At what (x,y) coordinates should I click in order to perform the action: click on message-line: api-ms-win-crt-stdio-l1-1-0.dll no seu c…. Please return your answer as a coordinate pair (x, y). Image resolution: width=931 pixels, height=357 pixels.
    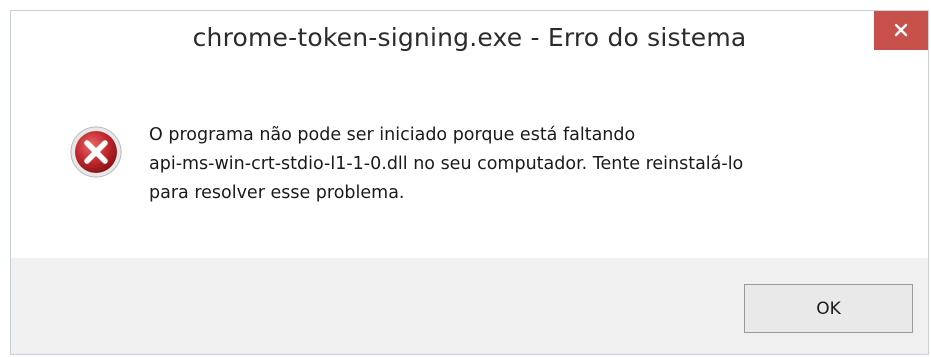
    Looking at the image, I should click on (446, 164).